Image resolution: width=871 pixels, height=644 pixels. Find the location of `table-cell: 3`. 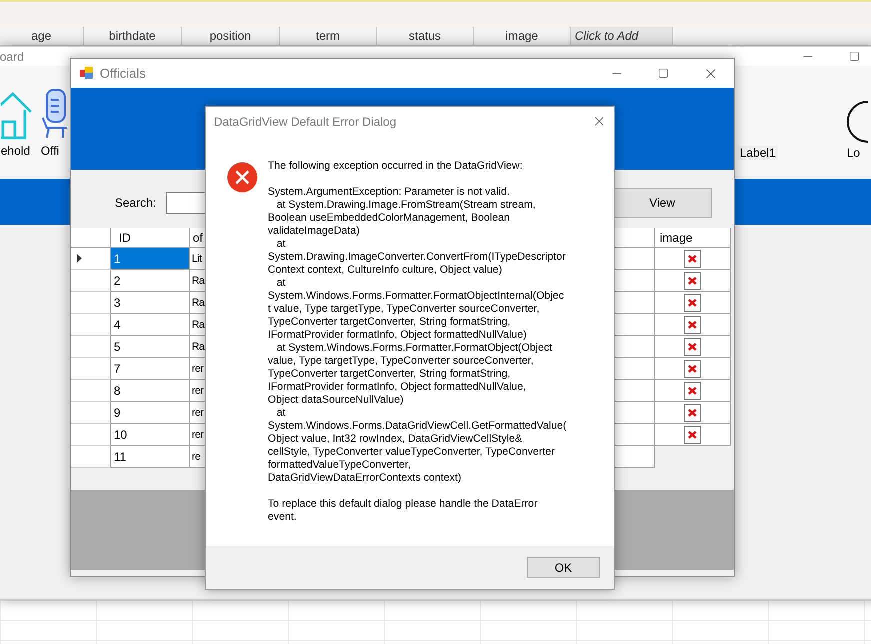

table-cell: 3 is located at coordinates (150, 303).